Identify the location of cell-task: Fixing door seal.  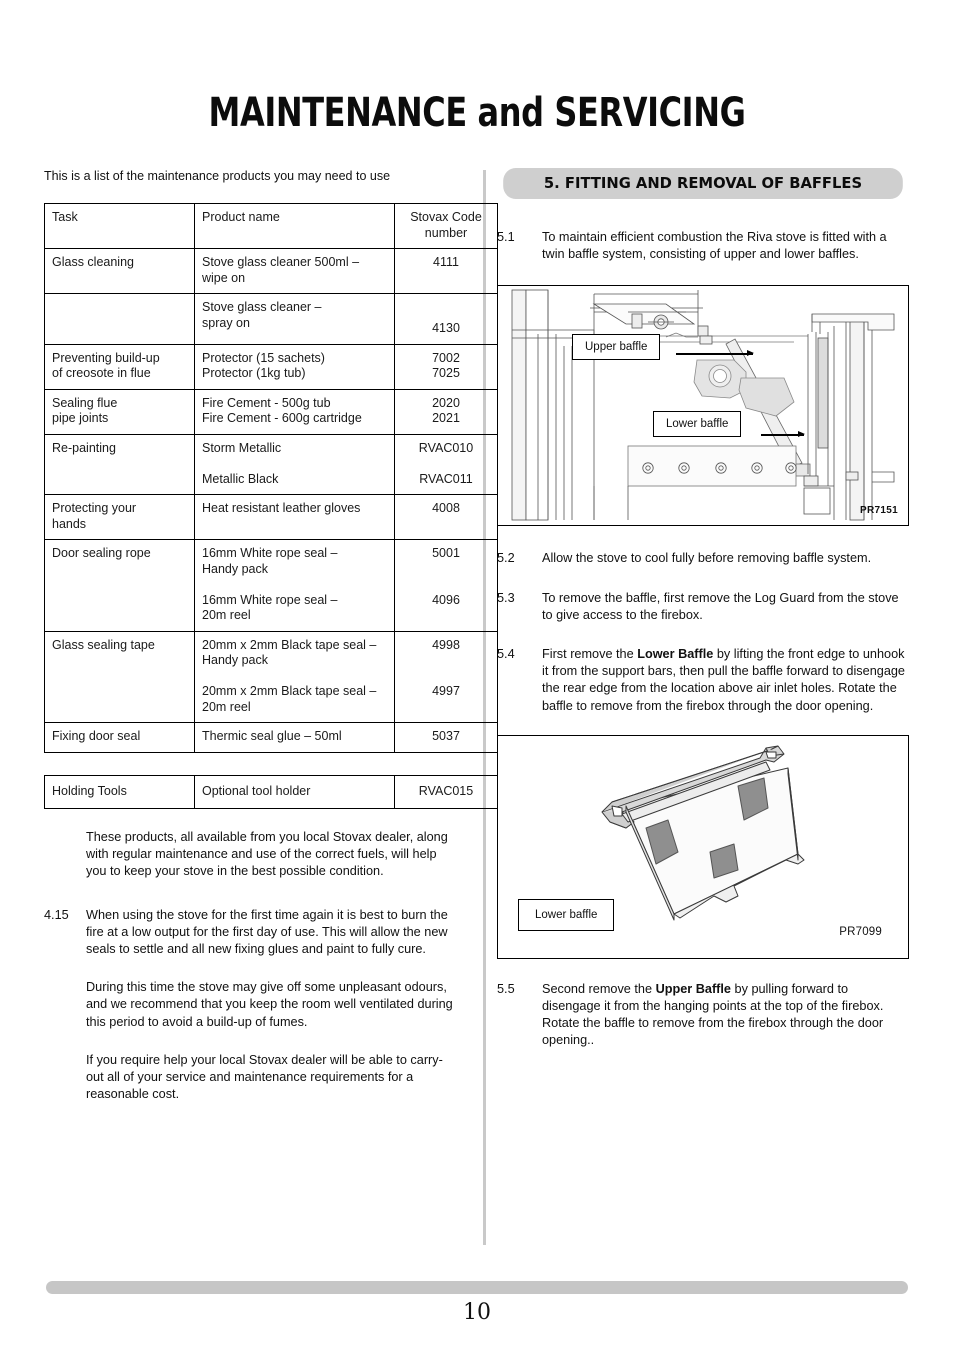
(119, 737).